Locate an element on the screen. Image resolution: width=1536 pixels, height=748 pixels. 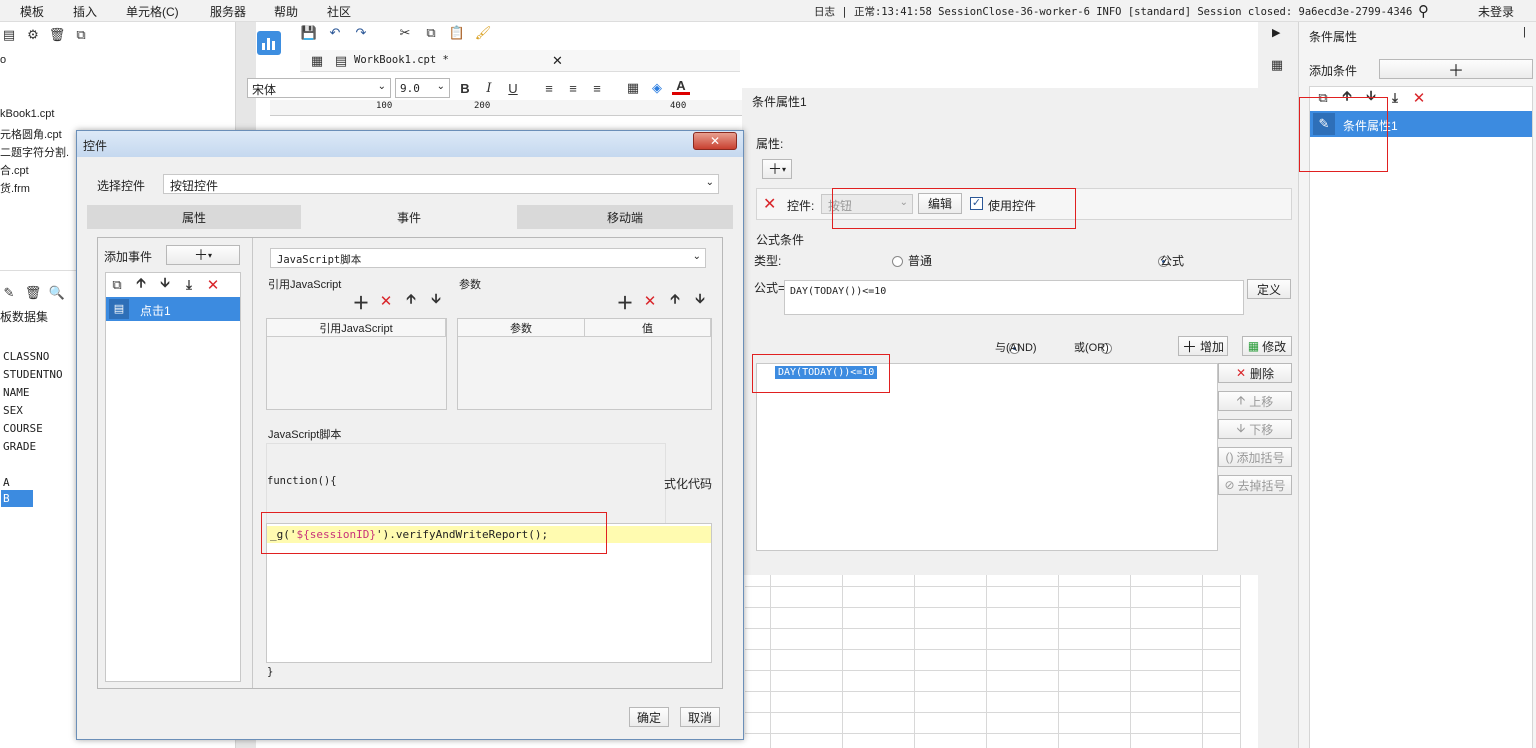
tab-events: 事件 is located at coordinates (409, 217).